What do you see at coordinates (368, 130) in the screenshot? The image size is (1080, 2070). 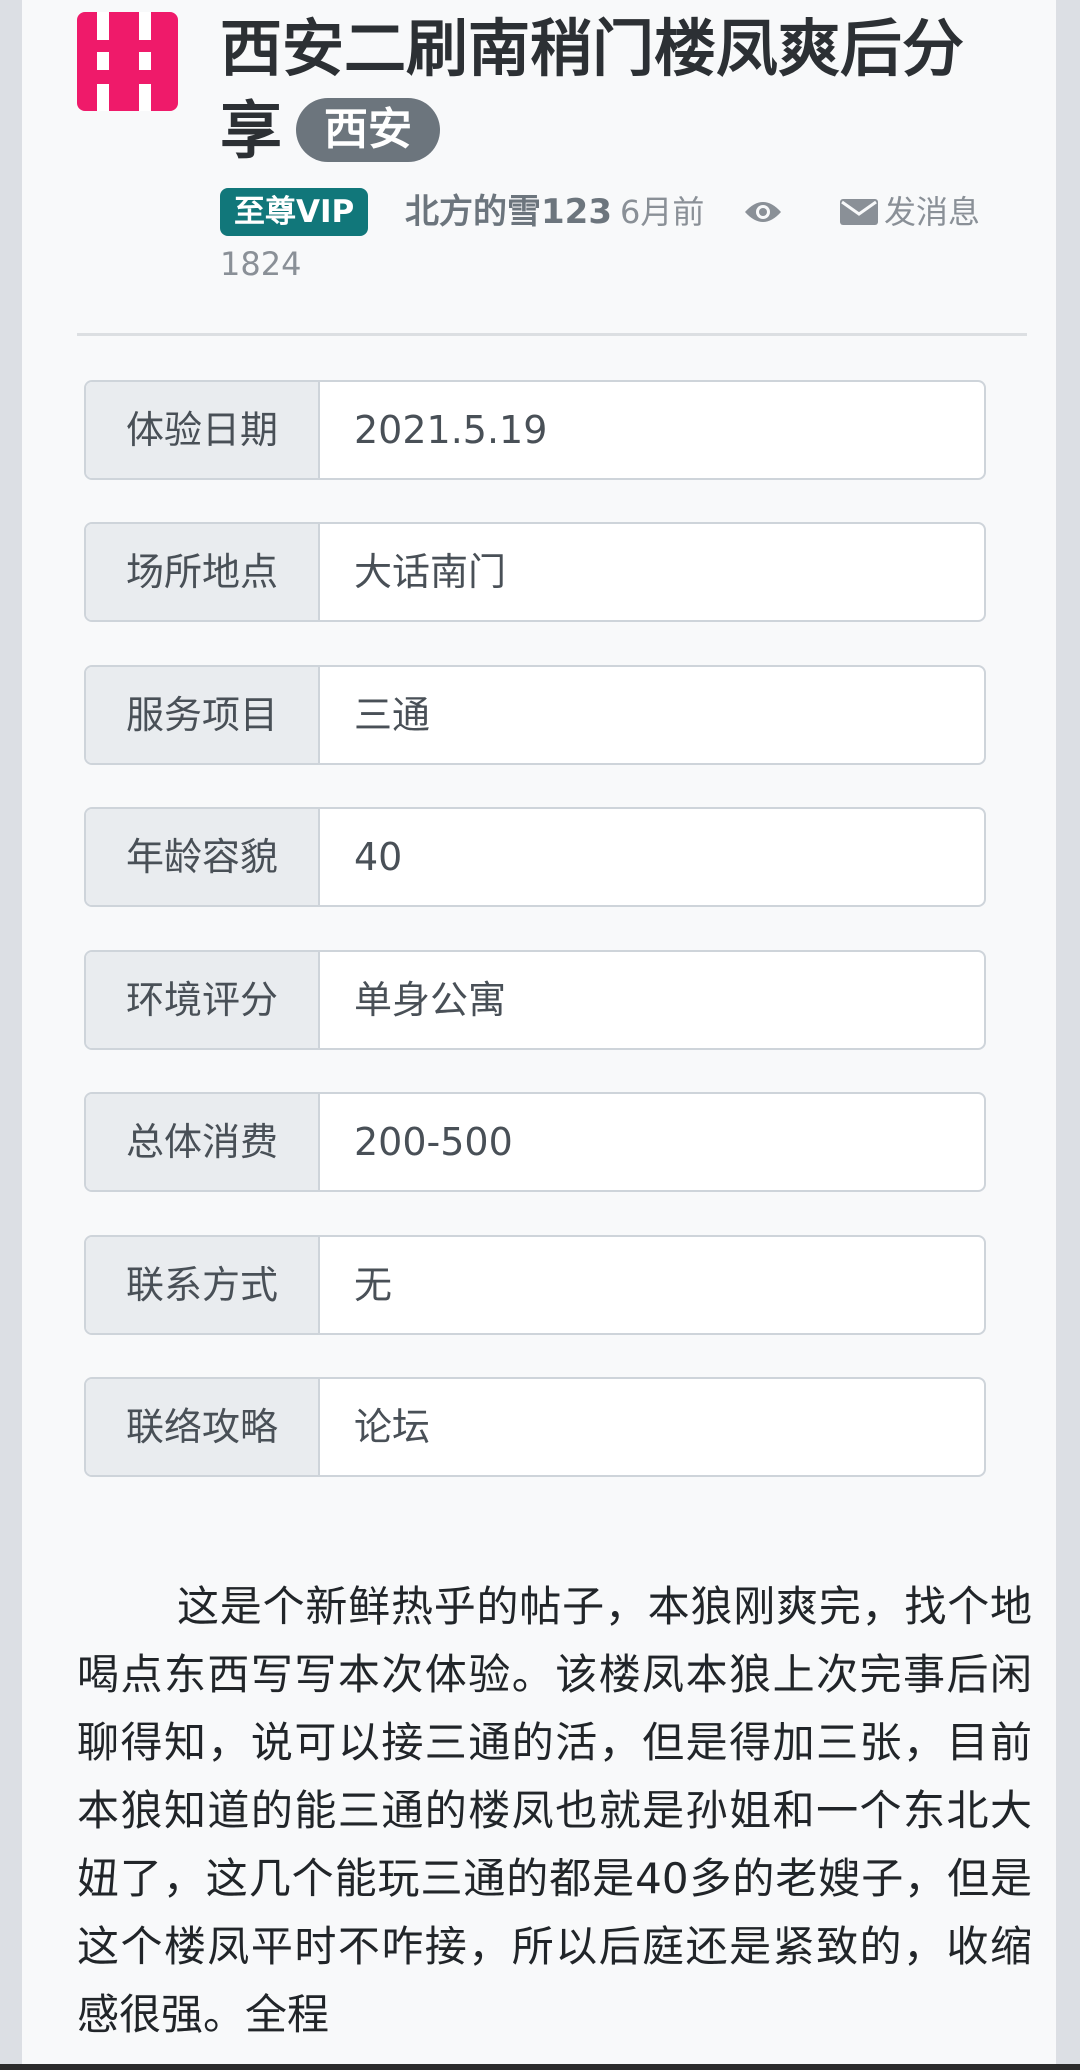 I see `city-badge: 西安` at bounding box center [368, 130].